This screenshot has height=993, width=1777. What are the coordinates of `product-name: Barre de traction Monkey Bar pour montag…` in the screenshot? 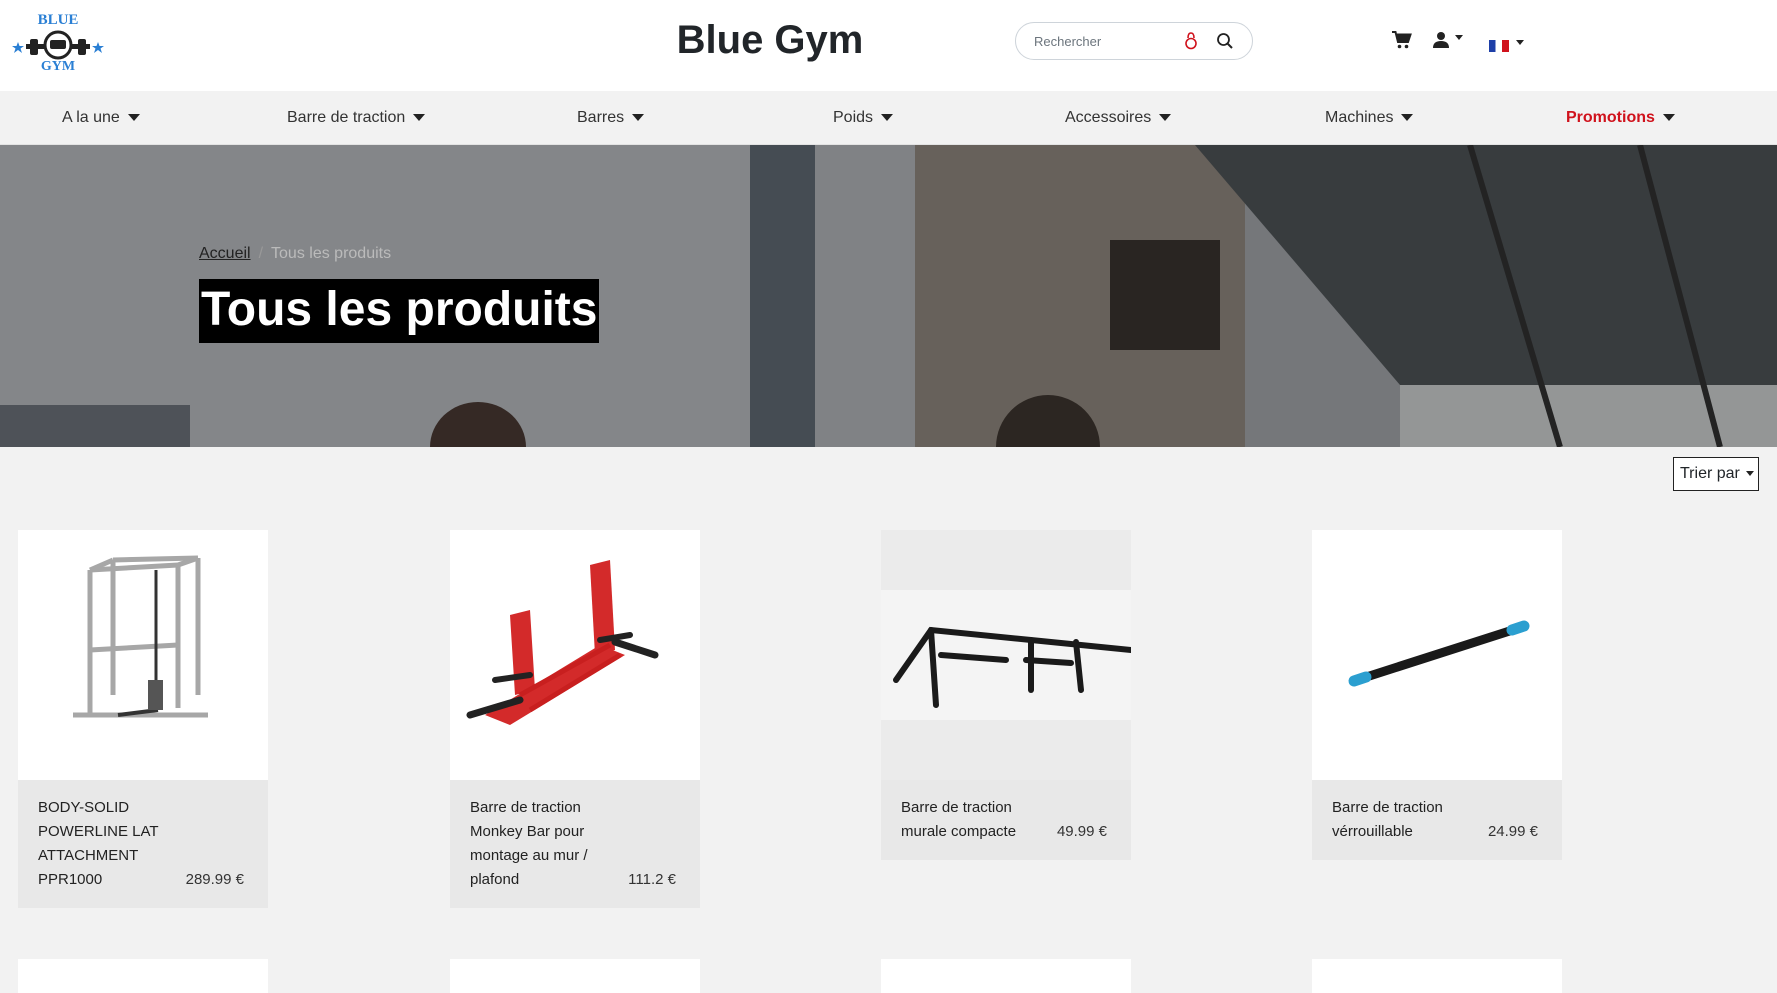 It's located at (537, 844).